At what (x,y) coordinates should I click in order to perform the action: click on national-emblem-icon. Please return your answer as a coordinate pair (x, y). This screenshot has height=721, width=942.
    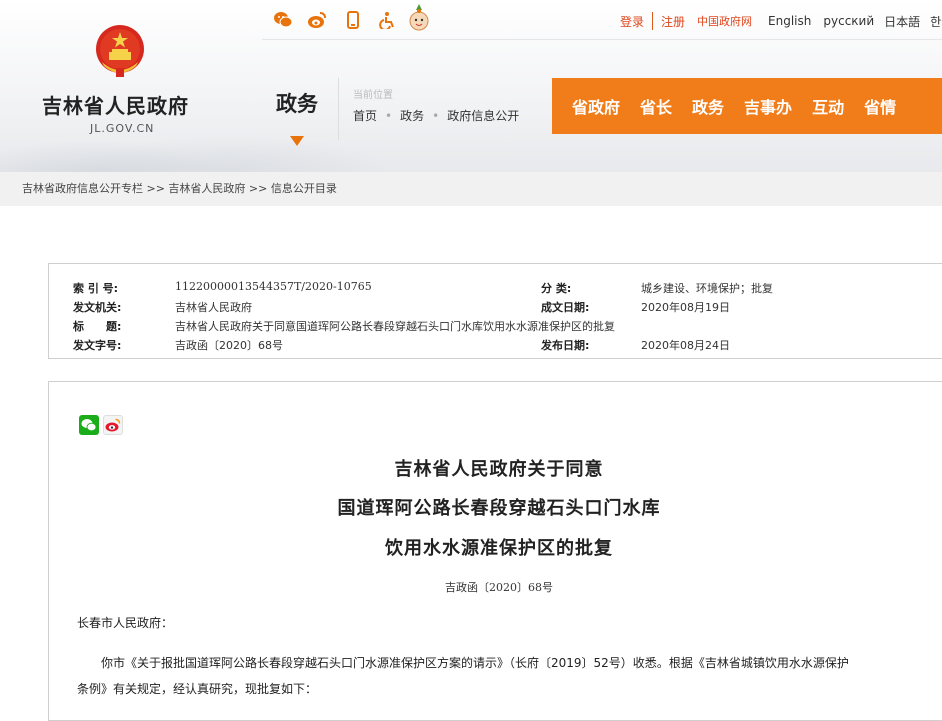
    Looking at the image, I should click on (120, 51).